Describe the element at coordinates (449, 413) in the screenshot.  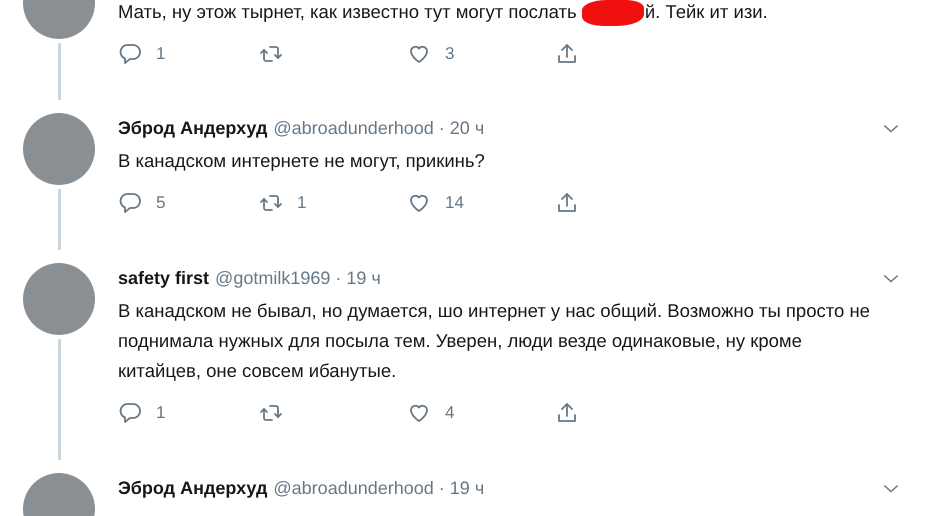
I see `action-count: 4` at that location.